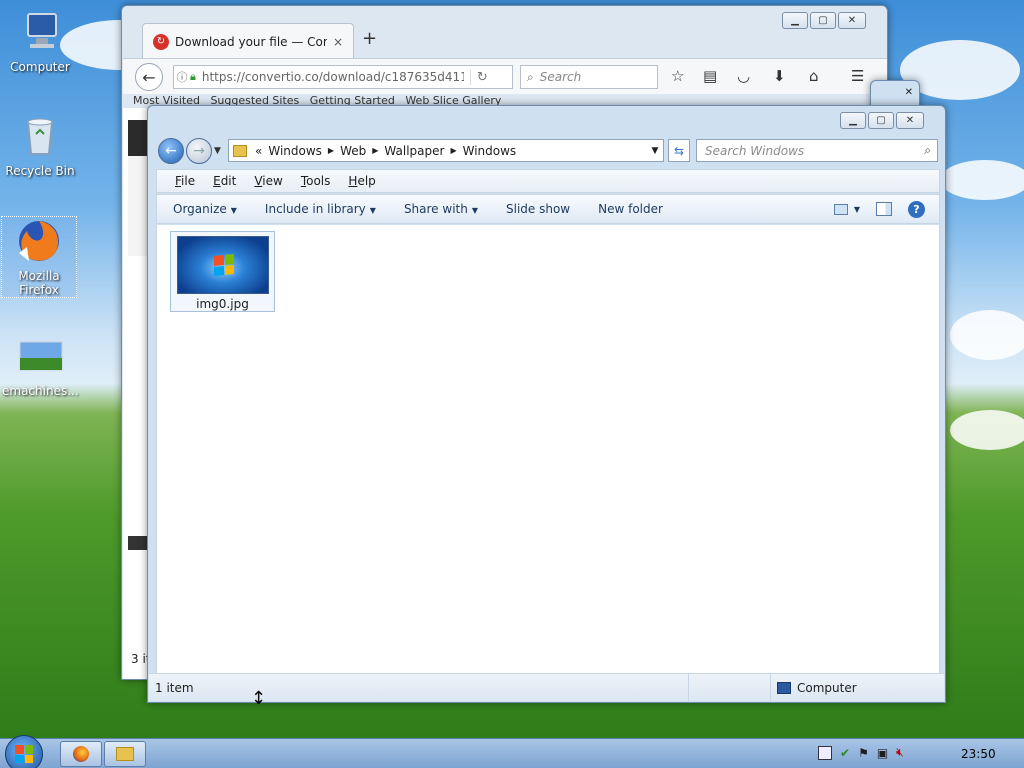 This screenshot has width=1024, height=768. What do you see at coordinates (40, 136) in the screenshot?
I see `recycle-bin-icon` at bounding box center [40, 136].